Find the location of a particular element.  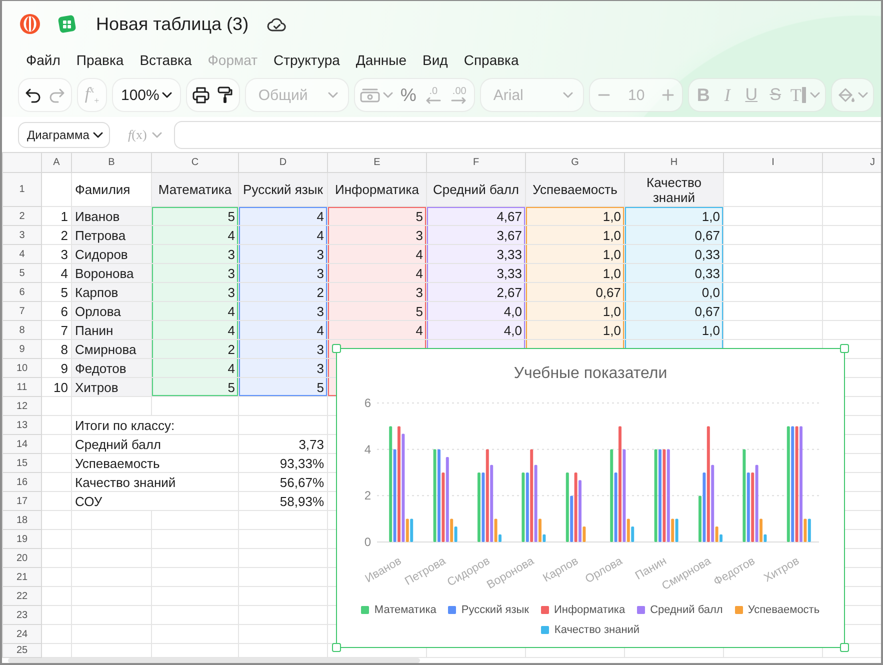

table-cell: 2,67 is located at coordinates (476, 292).